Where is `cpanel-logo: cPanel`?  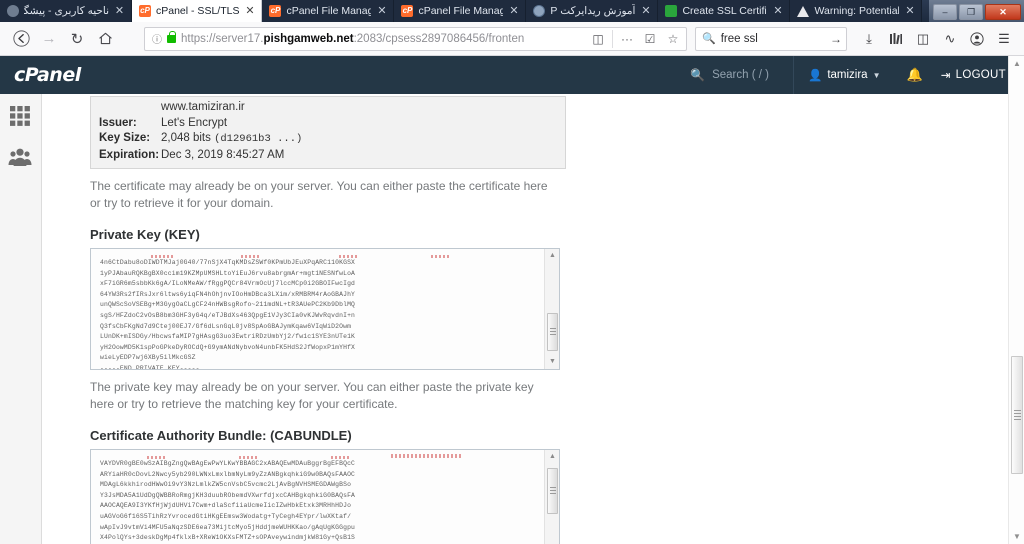
cpanel-logo: cPanel is located at coordinates (47, 75).